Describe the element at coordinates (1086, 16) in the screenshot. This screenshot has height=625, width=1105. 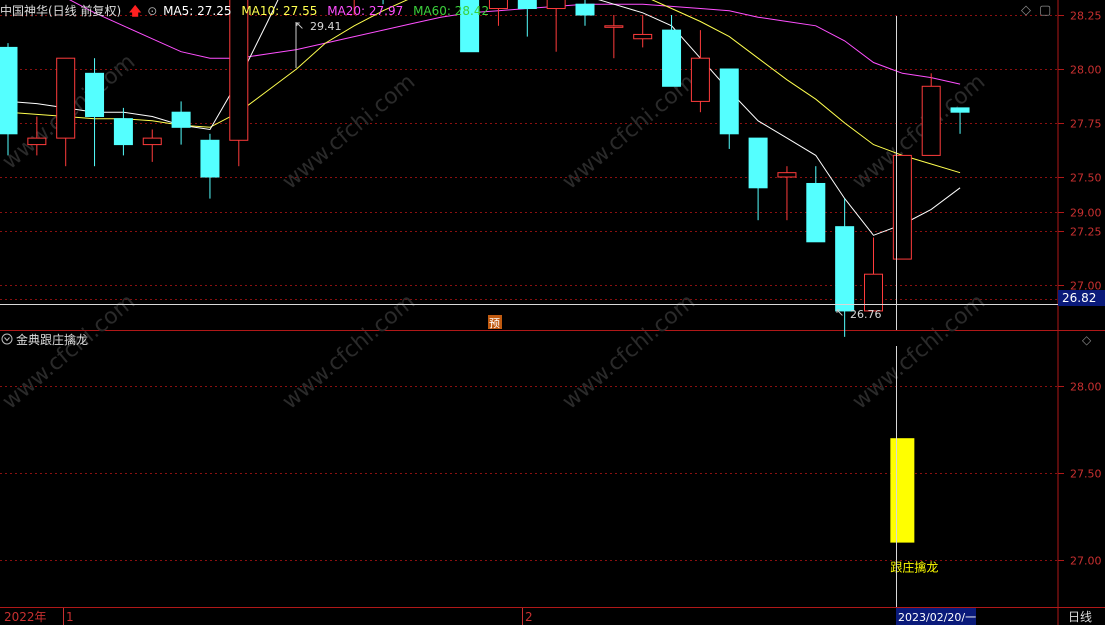
I see `main-y-tick-label: 28.25` at that location.